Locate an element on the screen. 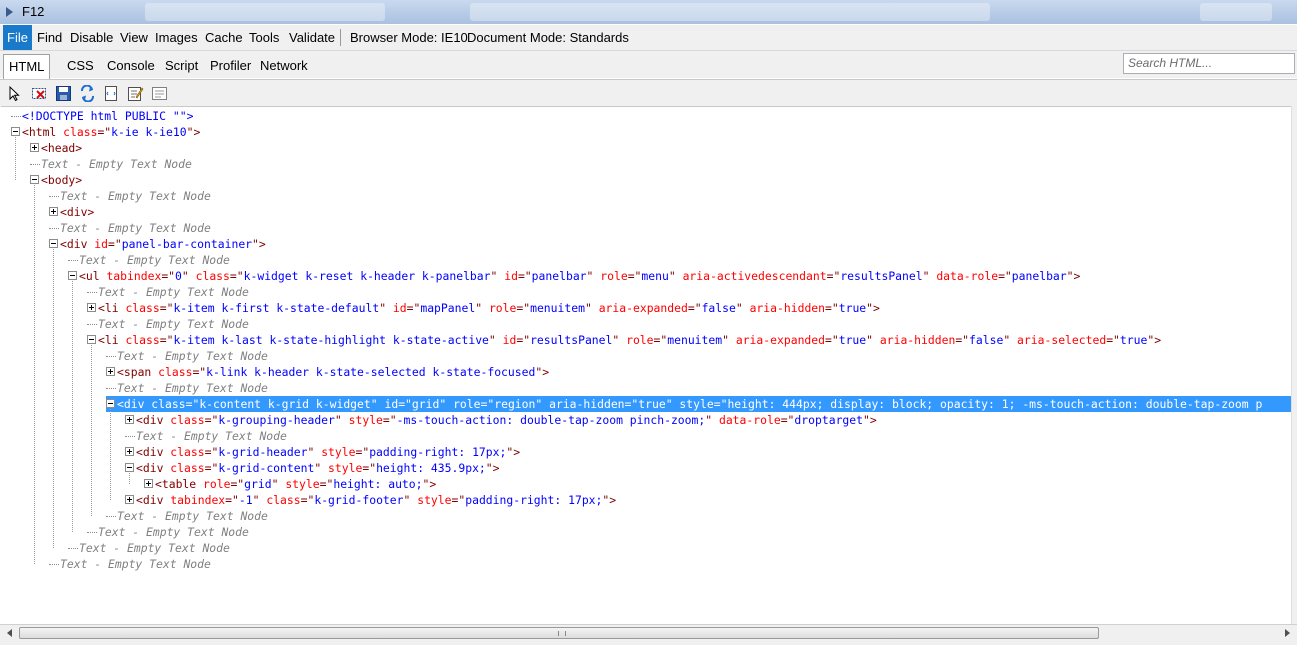 This screenshot has height=645, width=1297. horizontal-scrollbar is located at coordinates (648, 633).